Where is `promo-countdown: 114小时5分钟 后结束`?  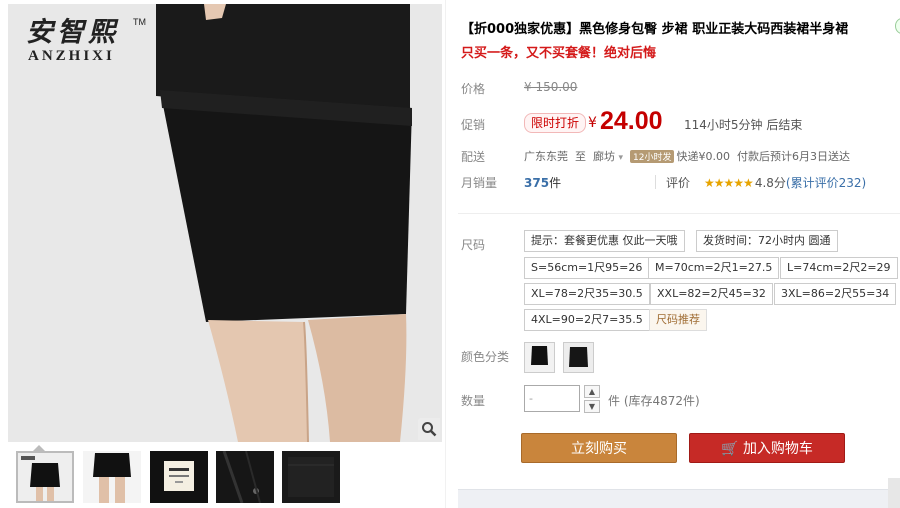
promo-countdown: 114小时5分钟 后结束 is located at coordinates (743, 125).